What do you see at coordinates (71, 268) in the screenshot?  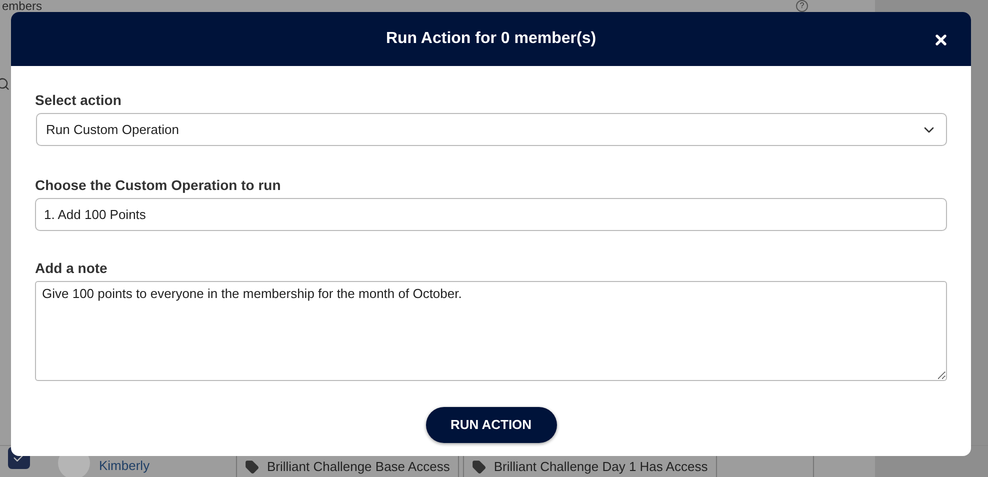 I see `field-label: Add a note` at bounding box center [71, 268].